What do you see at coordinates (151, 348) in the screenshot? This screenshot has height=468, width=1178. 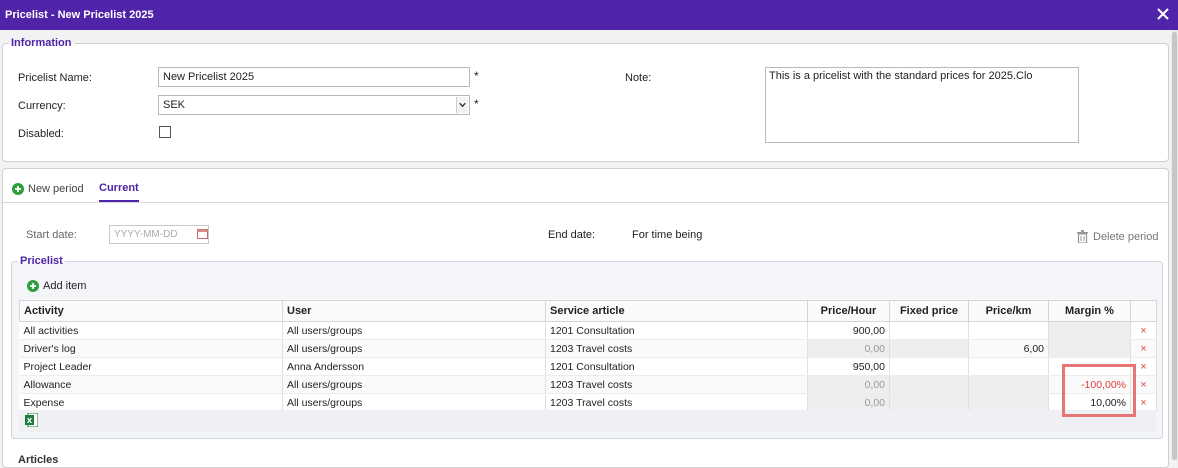 I see `cell-activity: Driver's log` at bounding box center [151, 348].